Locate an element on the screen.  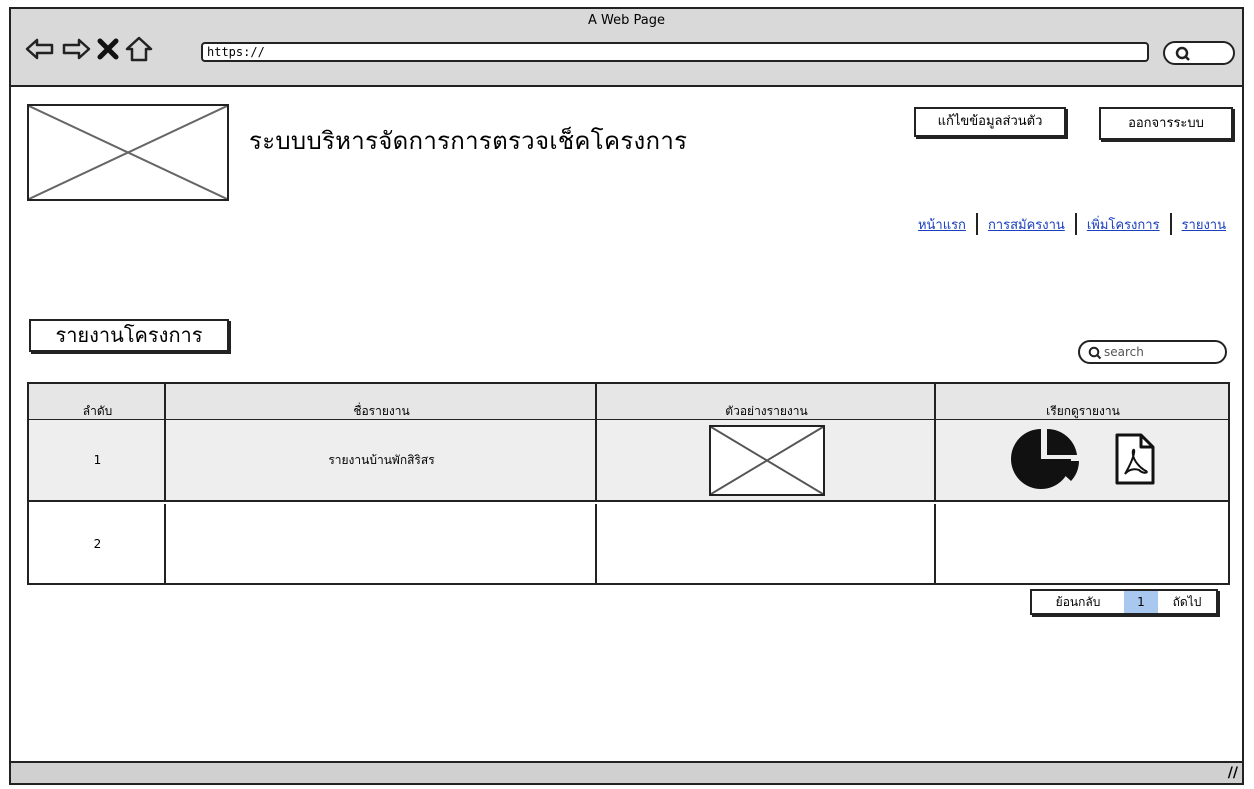
top-navigation: หน้าแรก การสมัครงาน เพิ่มโครงการ รายงาน is located at coordinates (1072, 224).